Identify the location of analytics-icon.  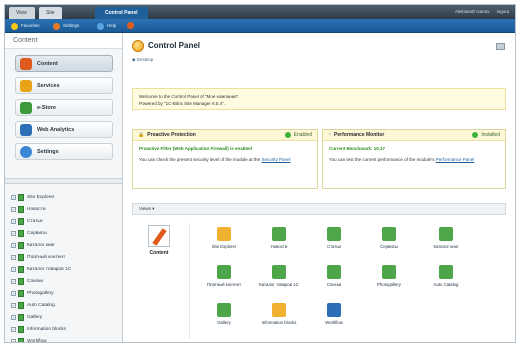
(26, 129).